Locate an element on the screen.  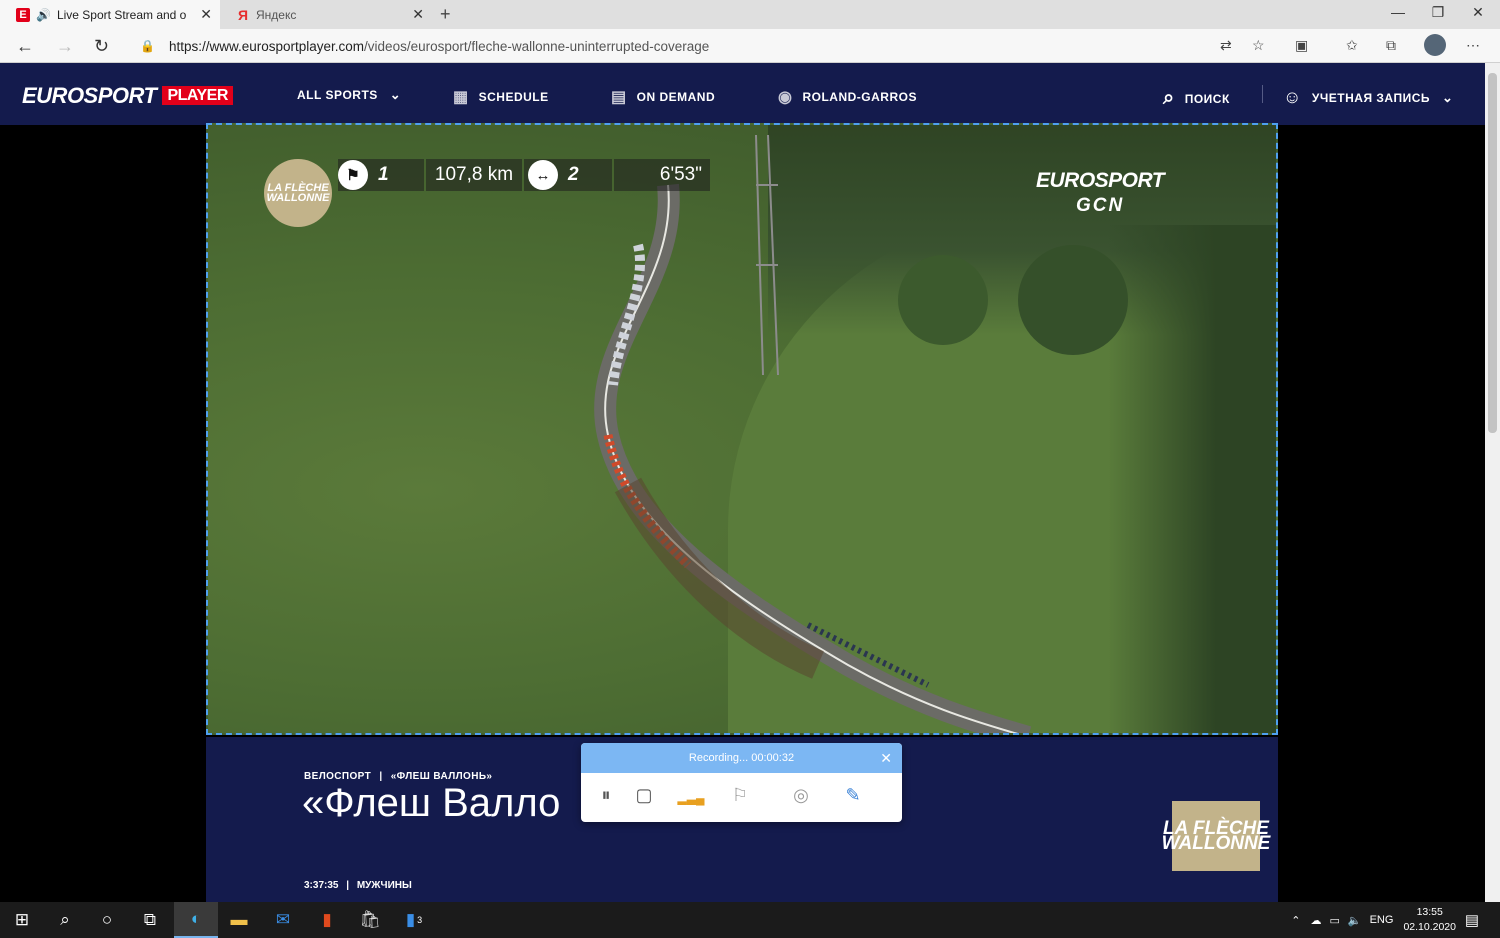
nav-on-demand: ▤ ON DEMAND is located at coordinates (663, 97).